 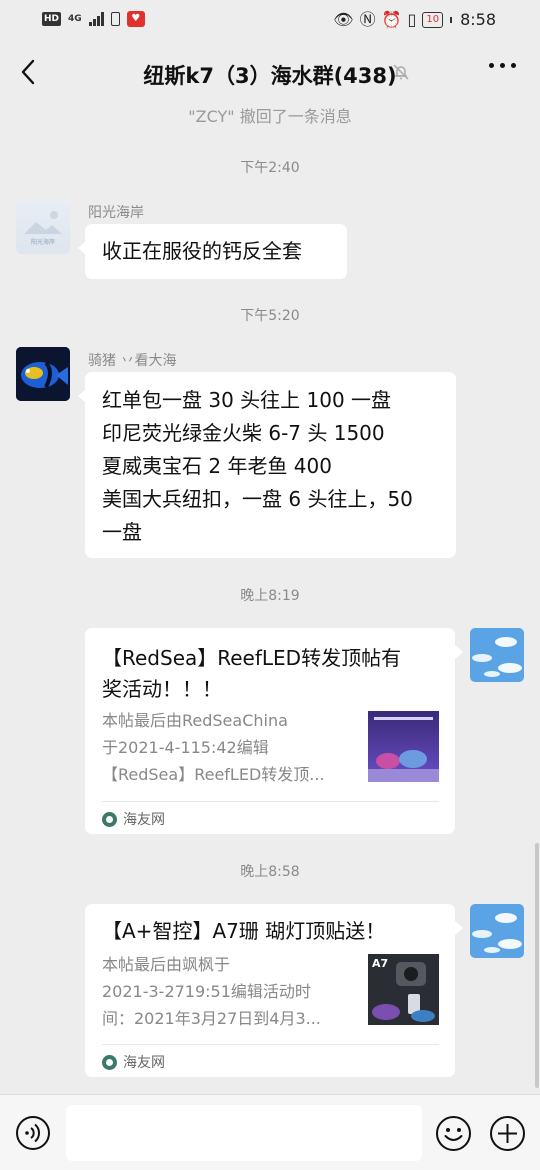 What do you see at coordinates (132, 361) in the screenshot?
I see `sender-name: 骑猪 丷看大海` at bounding box center [132, 361].